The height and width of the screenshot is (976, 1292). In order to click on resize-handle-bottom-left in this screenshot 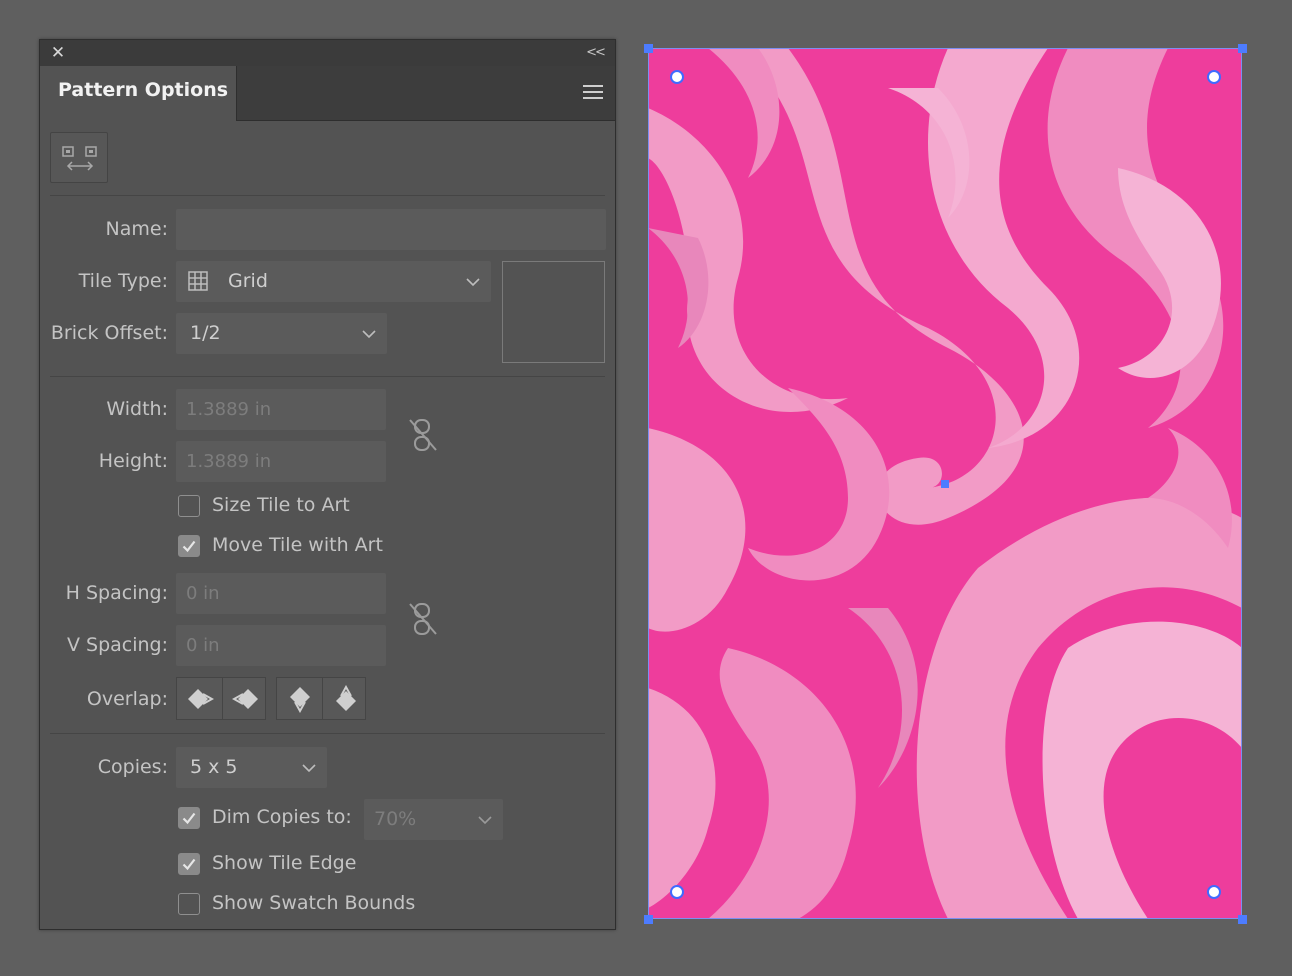, I will do `click(648, 919)`.